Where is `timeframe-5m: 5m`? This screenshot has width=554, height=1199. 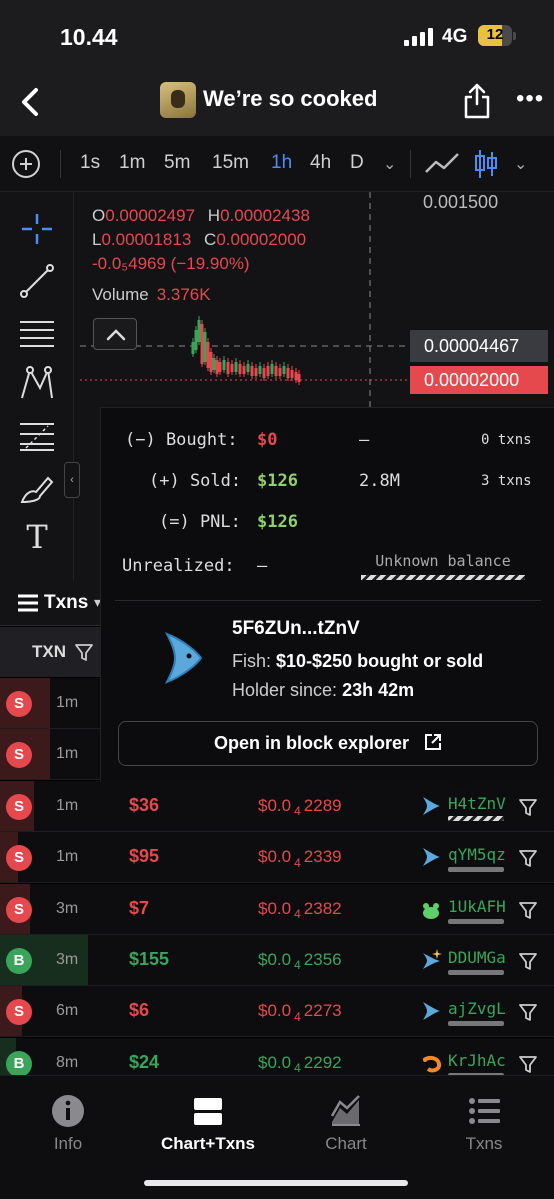 timeframe-5m: 5m is located at coordinates (177, 163).